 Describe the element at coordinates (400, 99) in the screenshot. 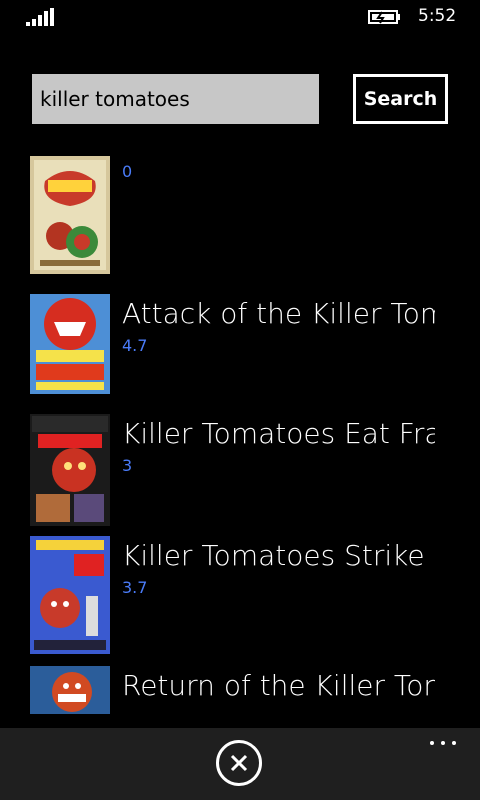

I see `search-button: Search` at that location.